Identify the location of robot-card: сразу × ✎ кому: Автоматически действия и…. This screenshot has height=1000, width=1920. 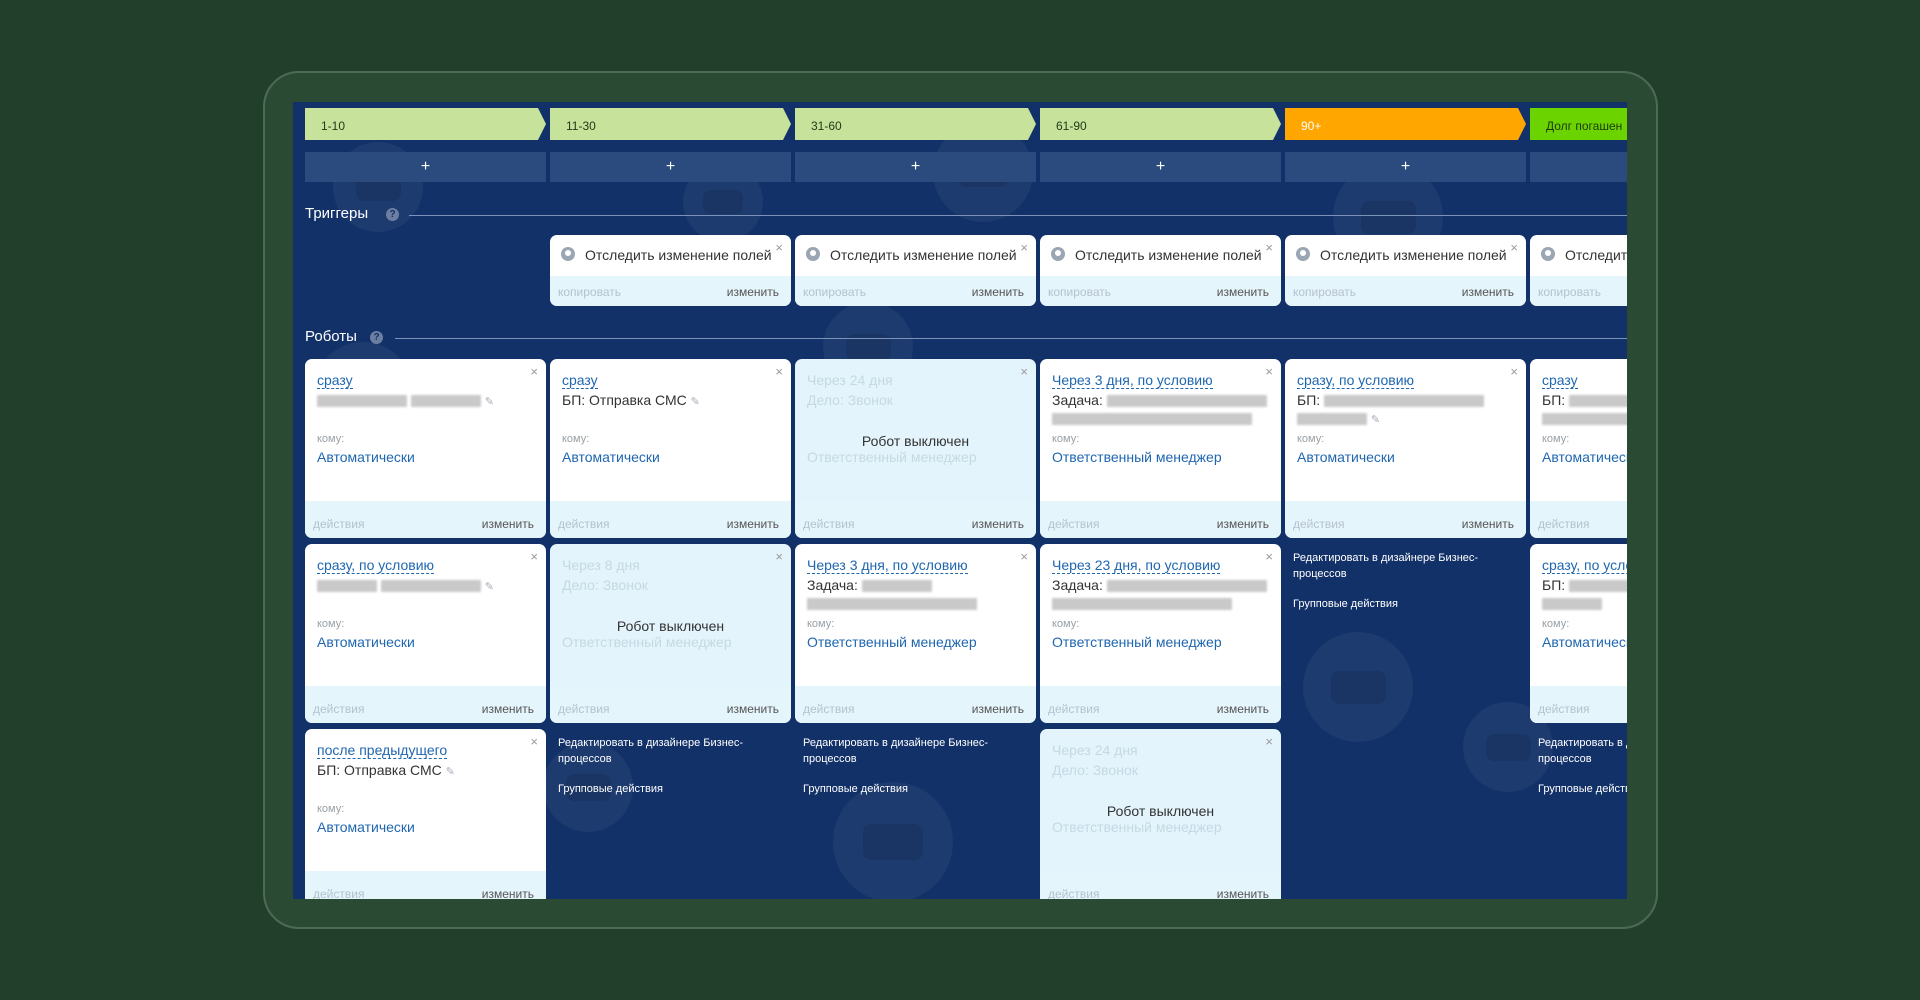
(425, 448).